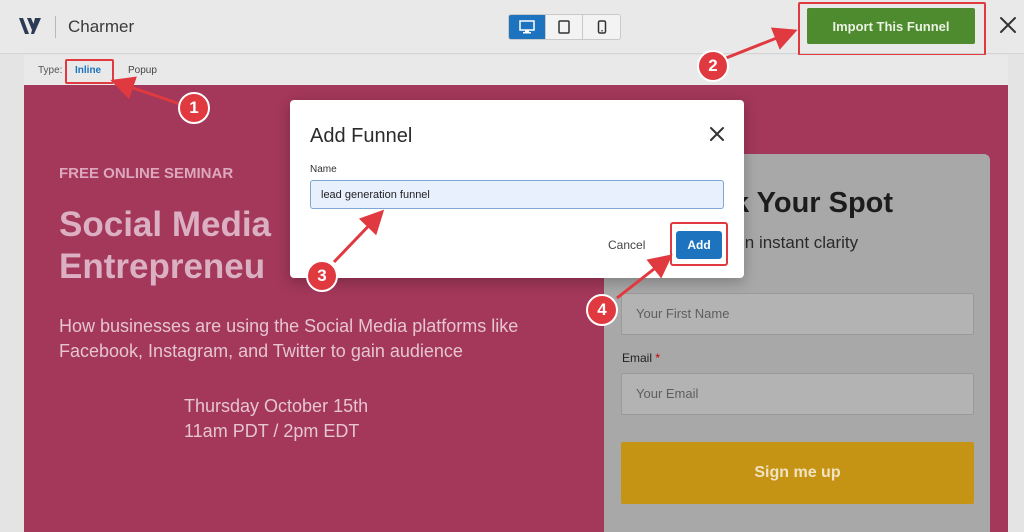 The image size is (1024, 532). What do you see at coordinates (272, 431) in the screenshot?
I see `event-date-time: 11am PDT / 2pm EDT` at bounding box center [272, 431].